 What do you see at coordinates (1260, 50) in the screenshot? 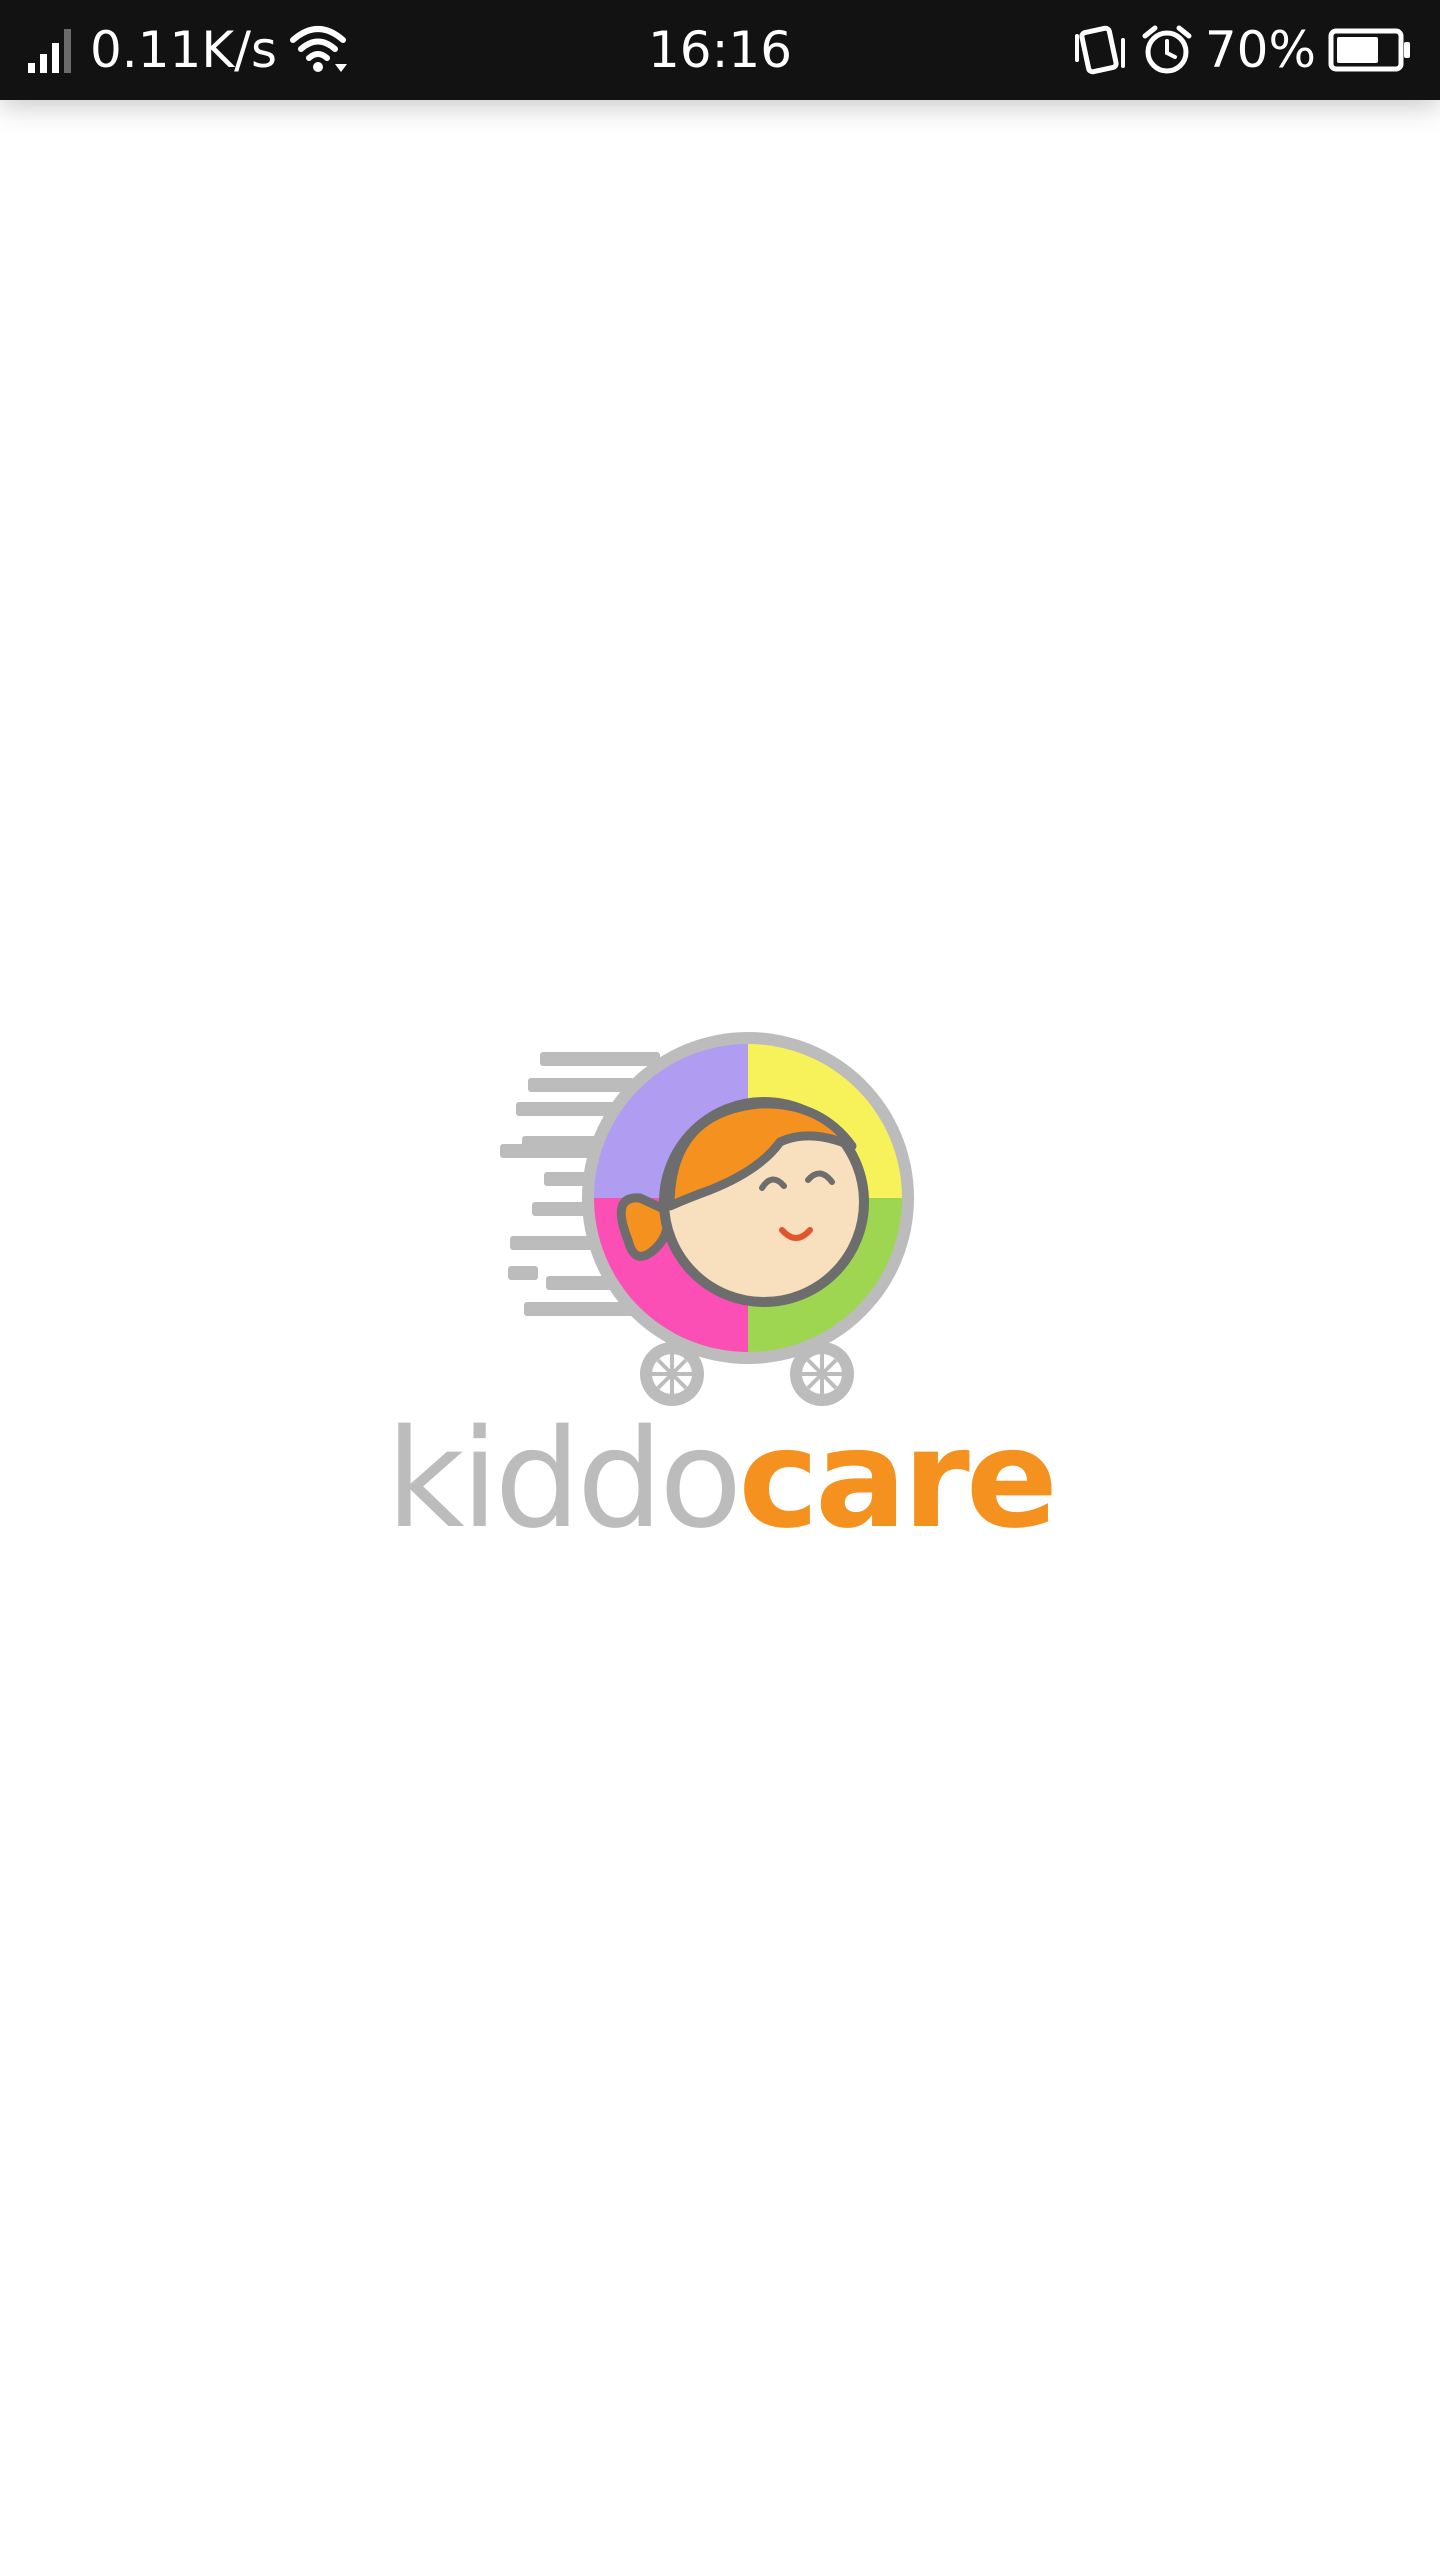
I see `battery-percent: 70%` at bounding box center [1260, 50].